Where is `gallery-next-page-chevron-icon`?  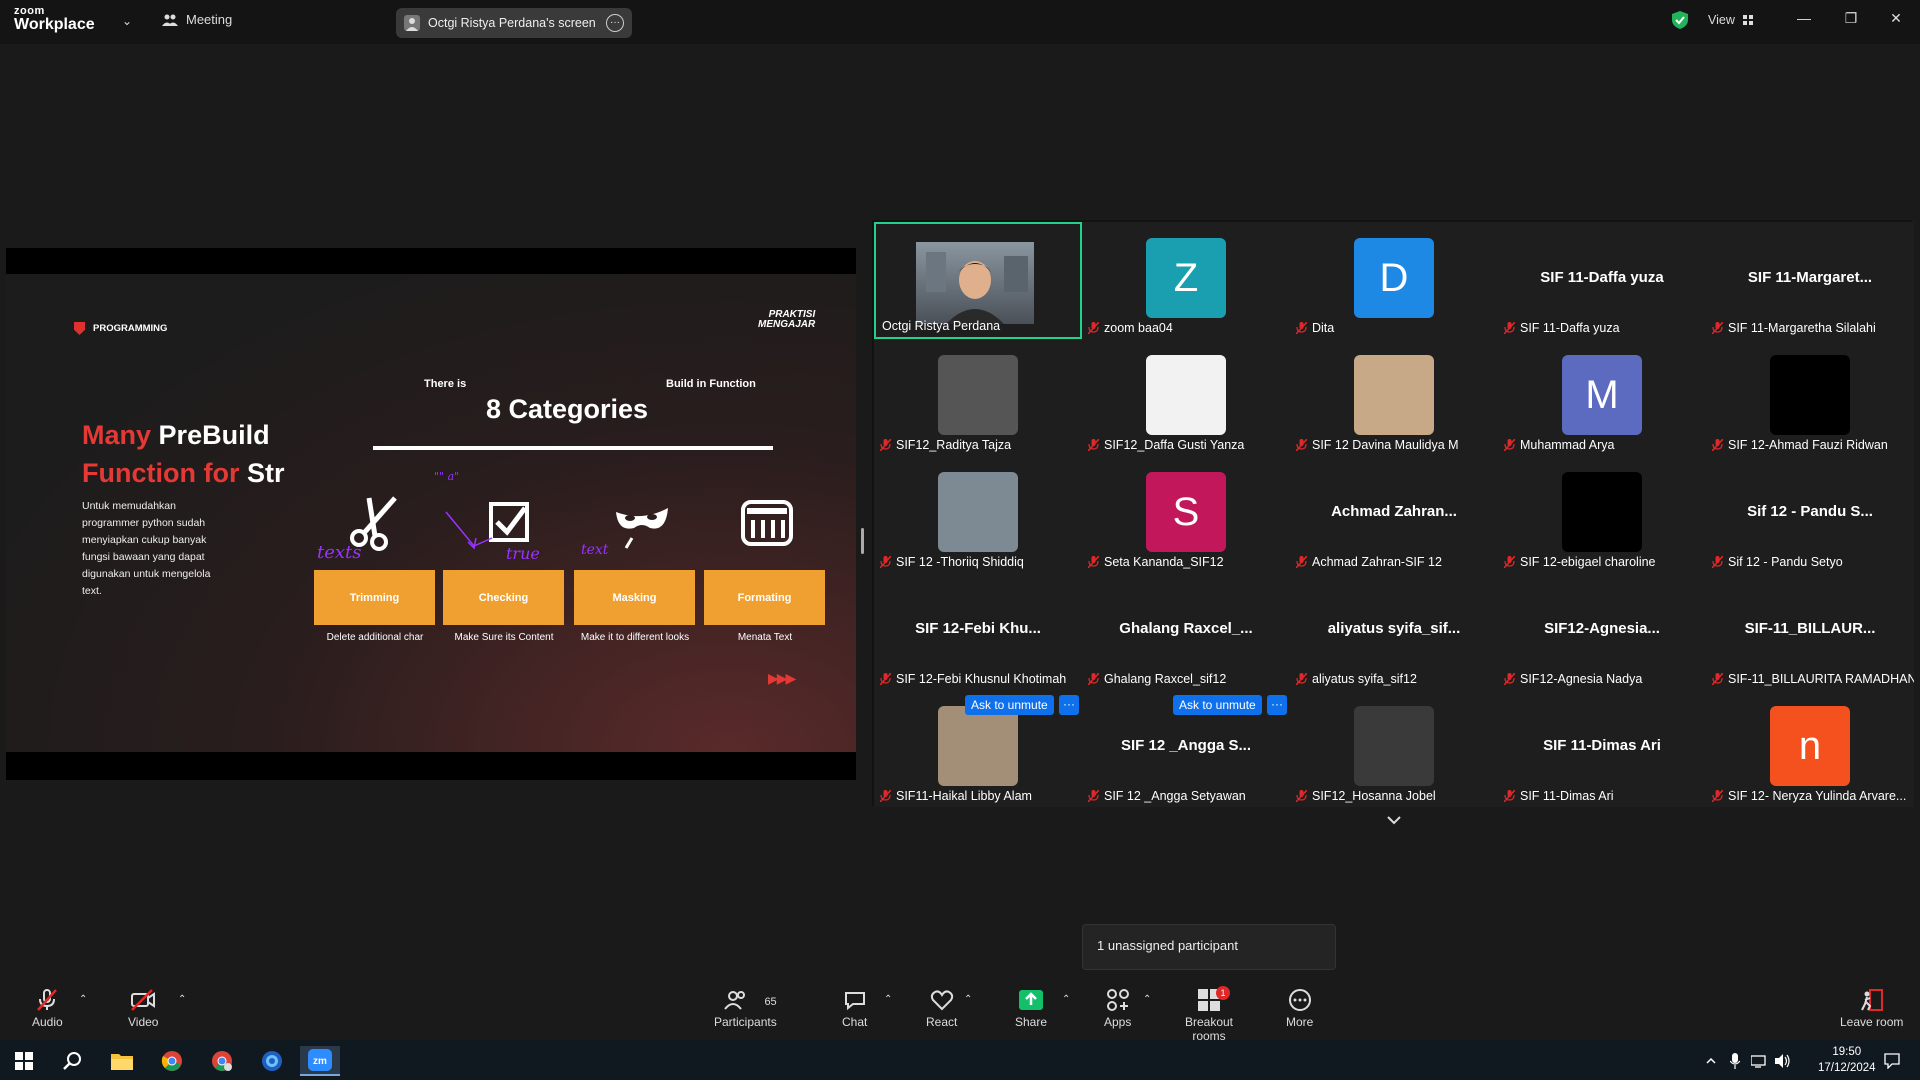 gallery-next-page-chevron-icon is located at coordinates (1394, 820).